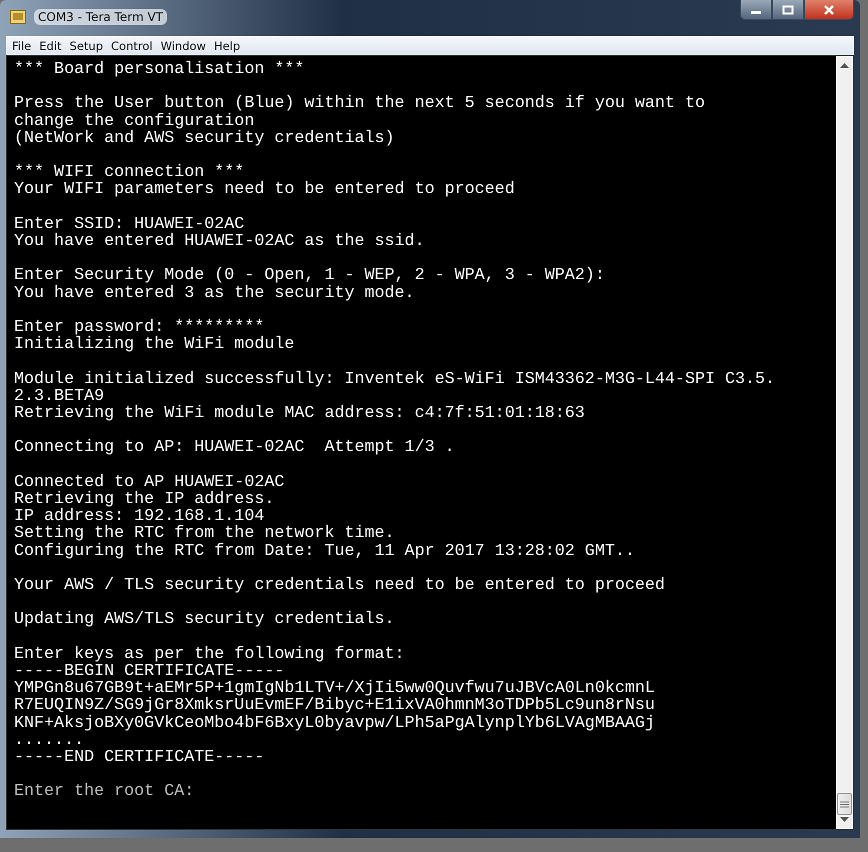 This screenshot has height=852, width=868. I want to click on terminal-line: 2.3.BETA9, so click(59, 396).